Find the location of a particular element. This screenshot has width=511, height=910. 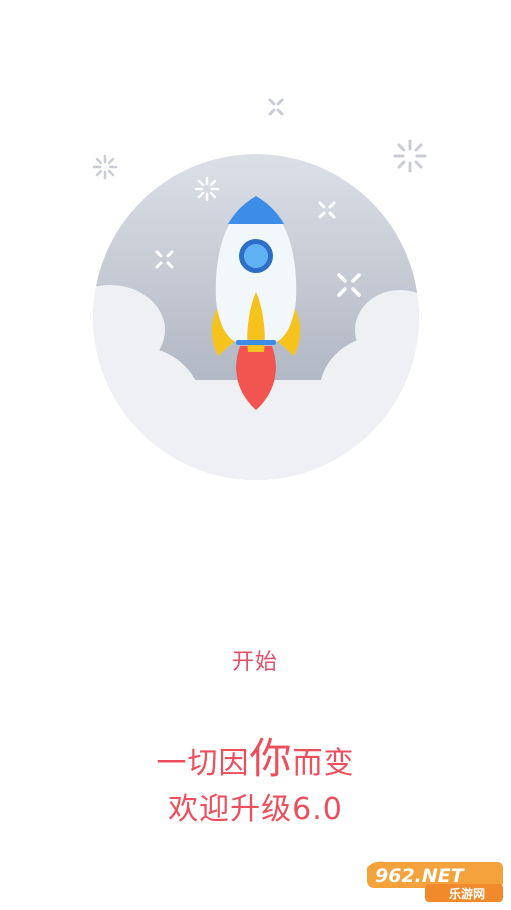

slogan-line-2: 欢迎升级6.0 is located at coordinates (255, 809).